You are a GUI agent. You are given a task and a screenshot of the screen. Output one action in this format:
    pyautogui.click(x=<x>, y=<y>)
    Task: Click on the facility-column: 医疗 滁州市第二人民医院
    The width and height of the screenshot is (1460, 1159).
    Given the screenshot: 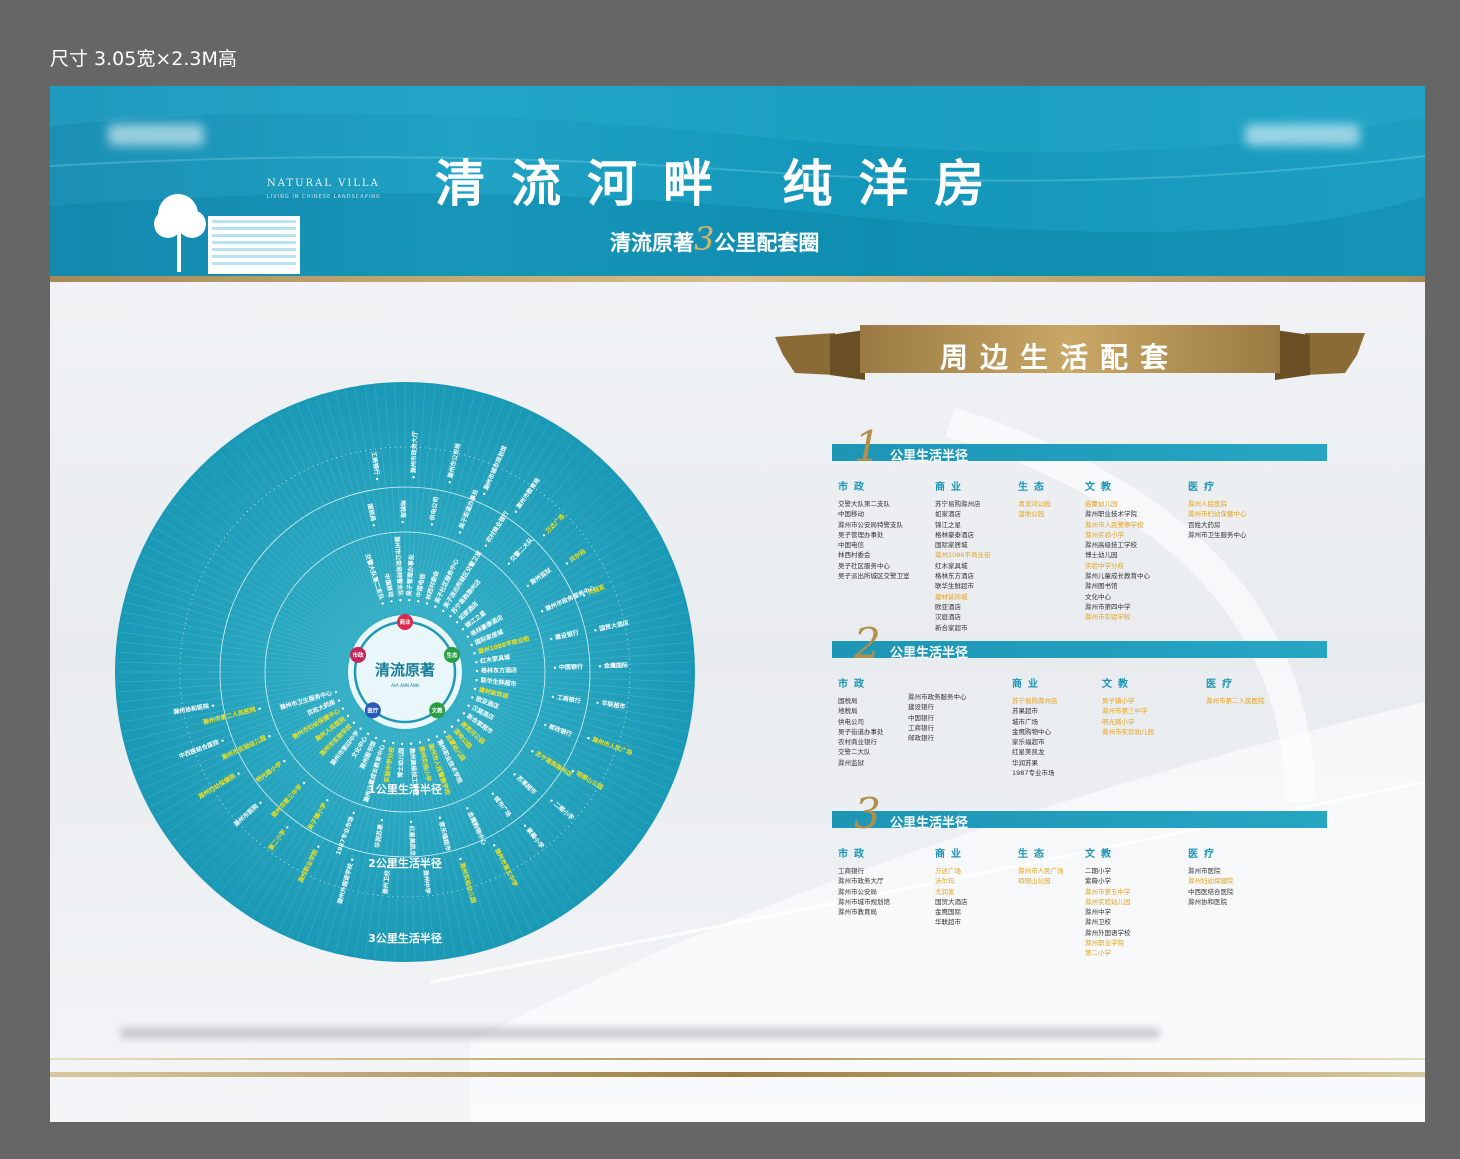 What is the action you would take?
    pyautogui.click(x=1235, y=690)
    